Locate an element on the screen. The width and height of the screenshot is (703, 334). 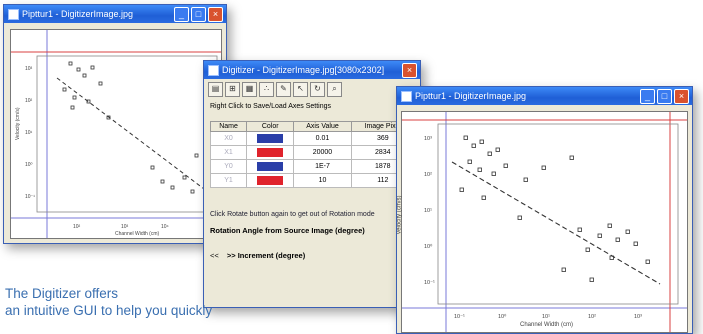
increment-row: << >> Increment (degree) is located at coordinates (257, 255).